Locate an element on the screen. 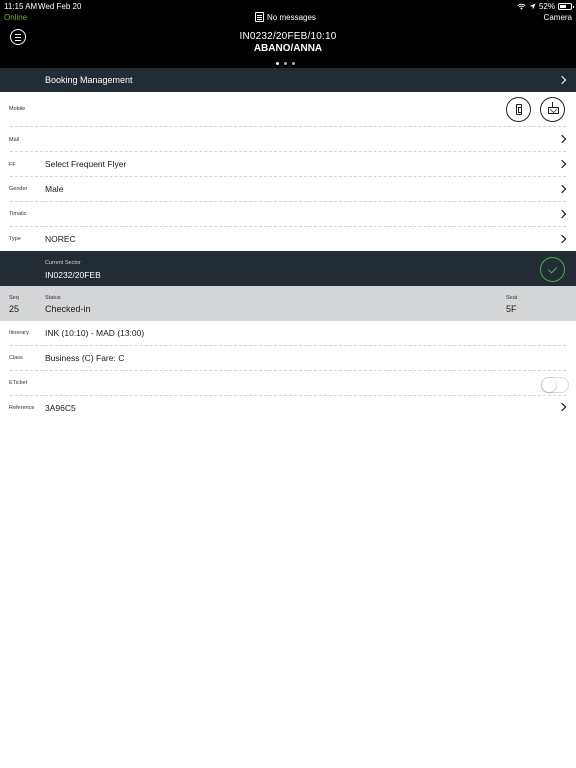  camera-link: Camera is located at coordinates (558, 17).